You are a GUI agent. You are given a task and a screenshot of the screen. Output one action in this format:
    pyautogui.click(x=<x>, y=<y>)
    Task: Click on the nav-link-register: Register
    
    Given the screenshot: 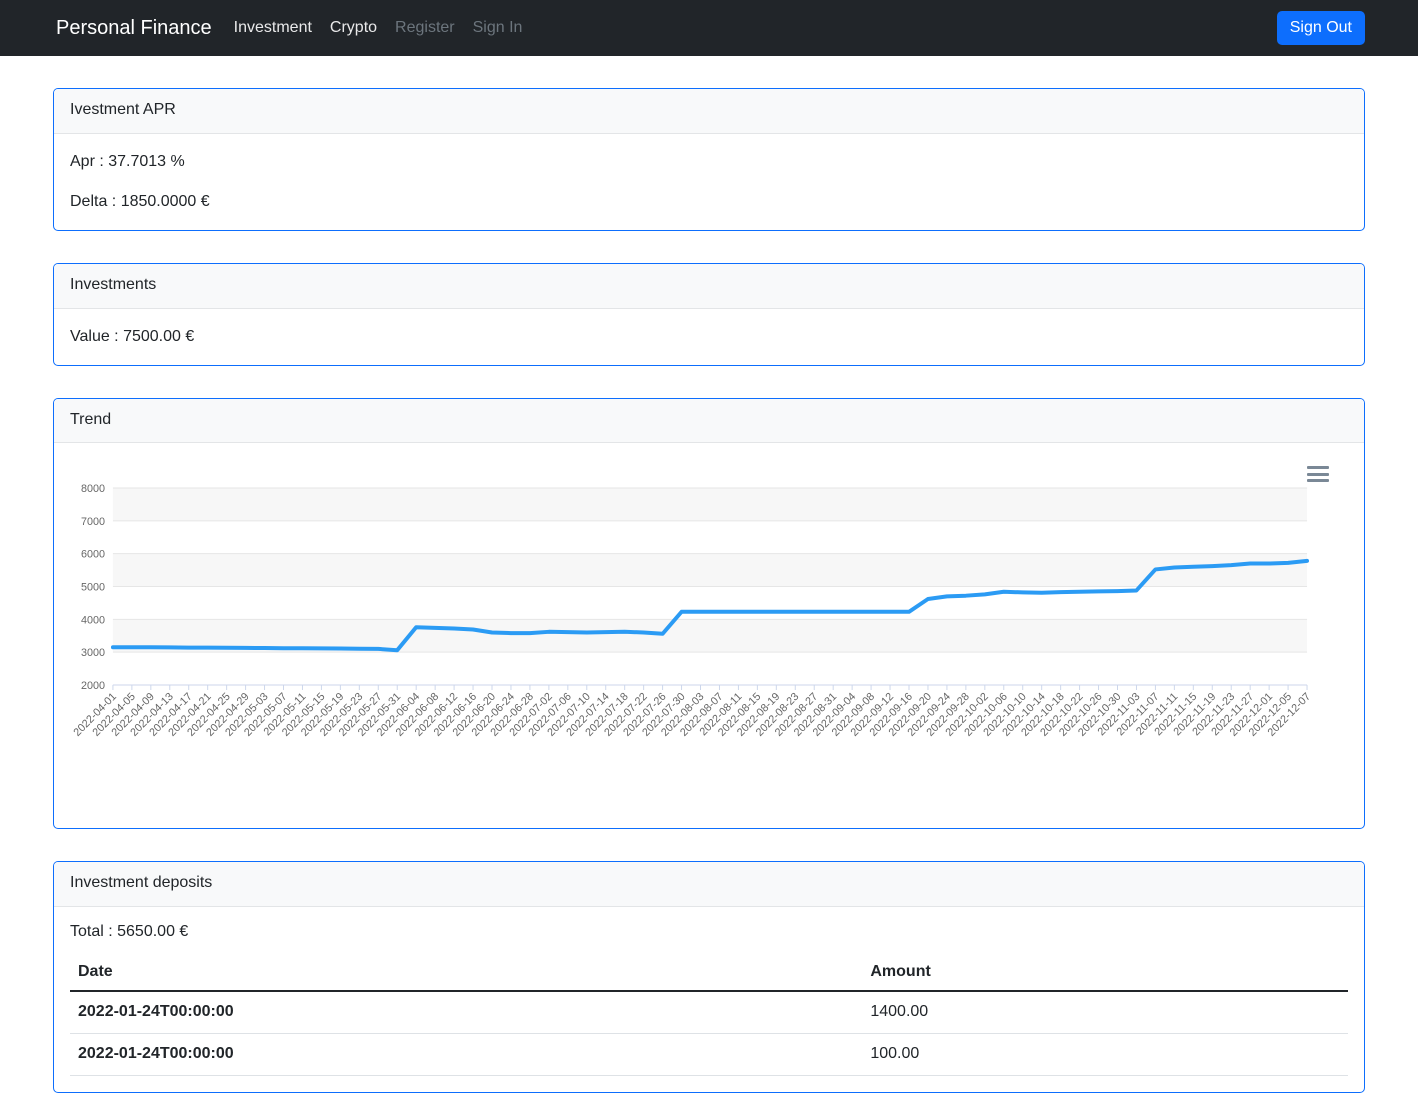 What is the action you would take?
    pyautogui.click(x=425, y=27)
    